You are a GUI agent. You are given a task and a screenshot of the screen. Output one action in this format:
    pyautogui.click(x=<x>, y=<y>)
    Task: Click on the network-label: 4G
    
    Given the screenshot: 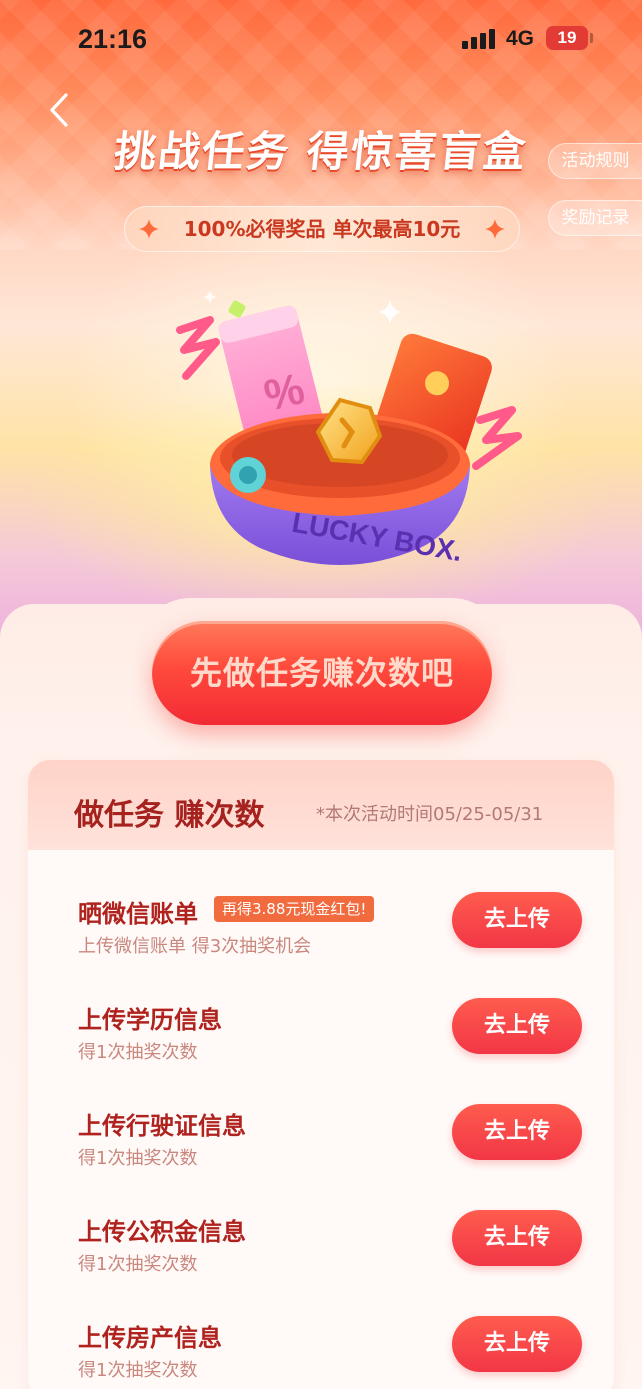 What is the action you would take?
    pyautogui.click(x=520, y=38)
    